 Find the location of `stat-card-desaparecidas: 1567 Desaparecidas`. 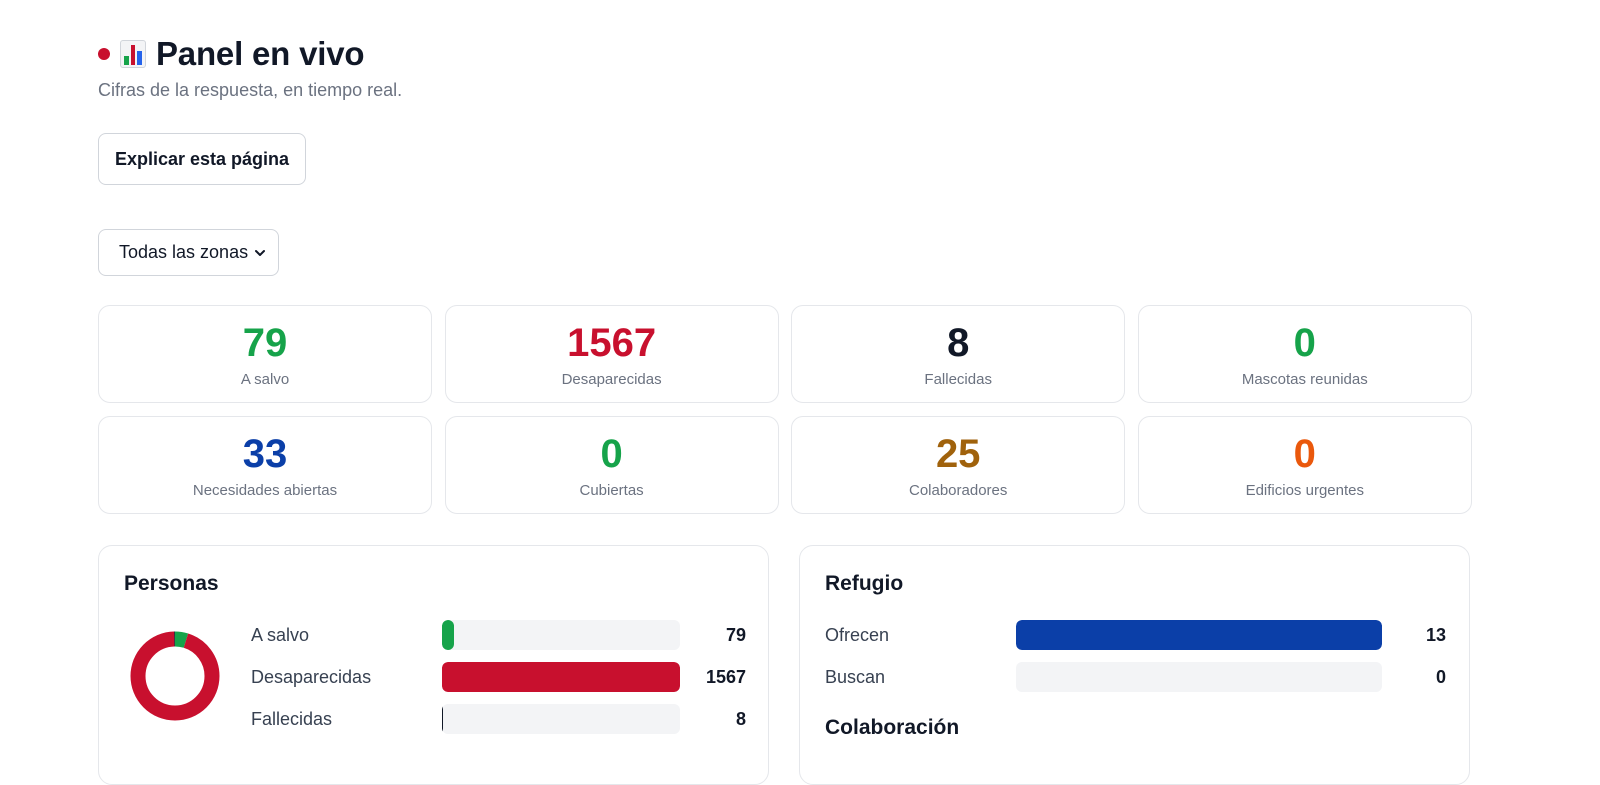

stat-card-desaparecidas: 1567 Desaparecidas is located at coordinates (611, 354).